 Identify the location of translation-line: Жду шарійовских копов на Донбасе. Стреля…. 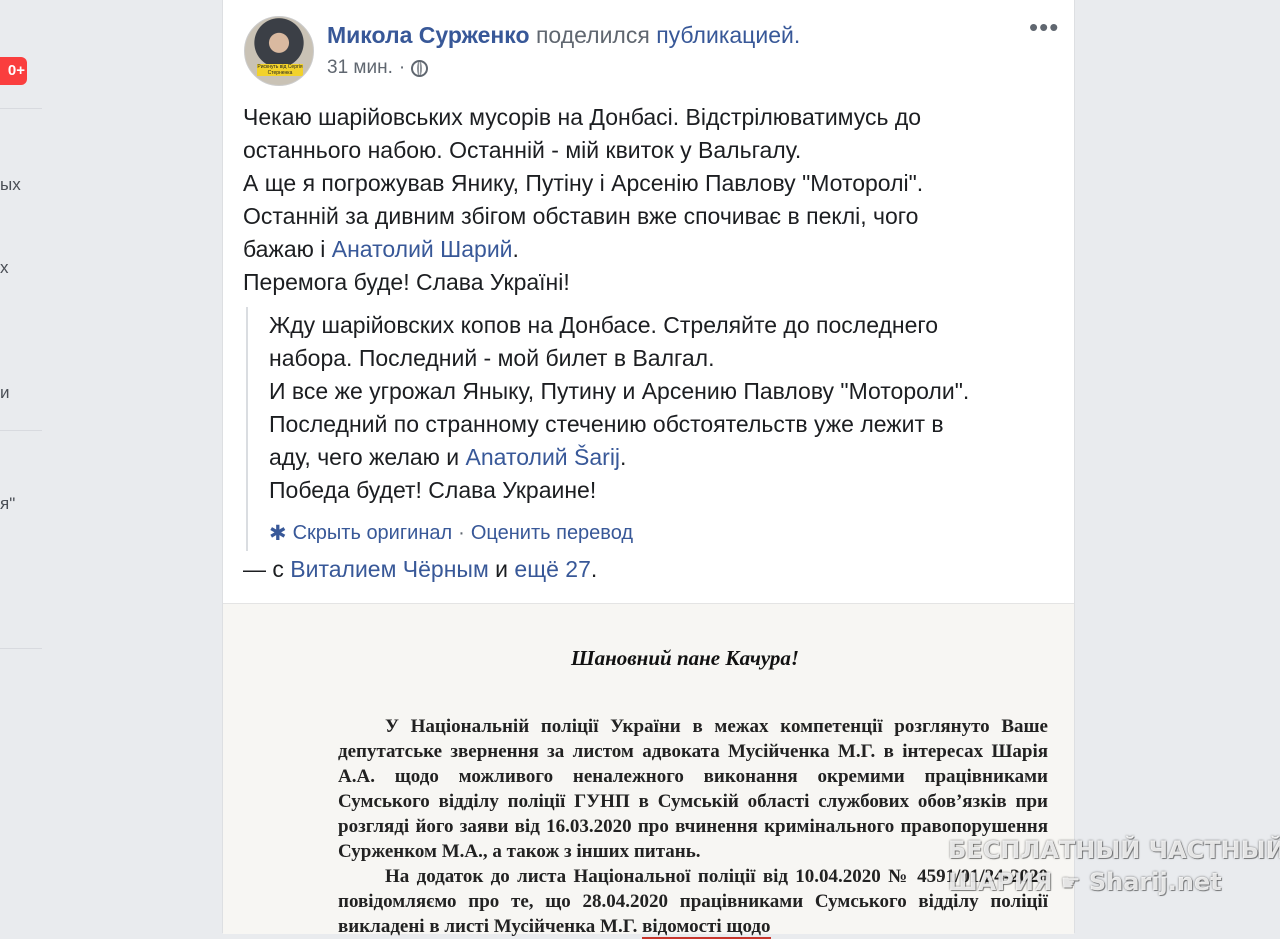
(604, 325).